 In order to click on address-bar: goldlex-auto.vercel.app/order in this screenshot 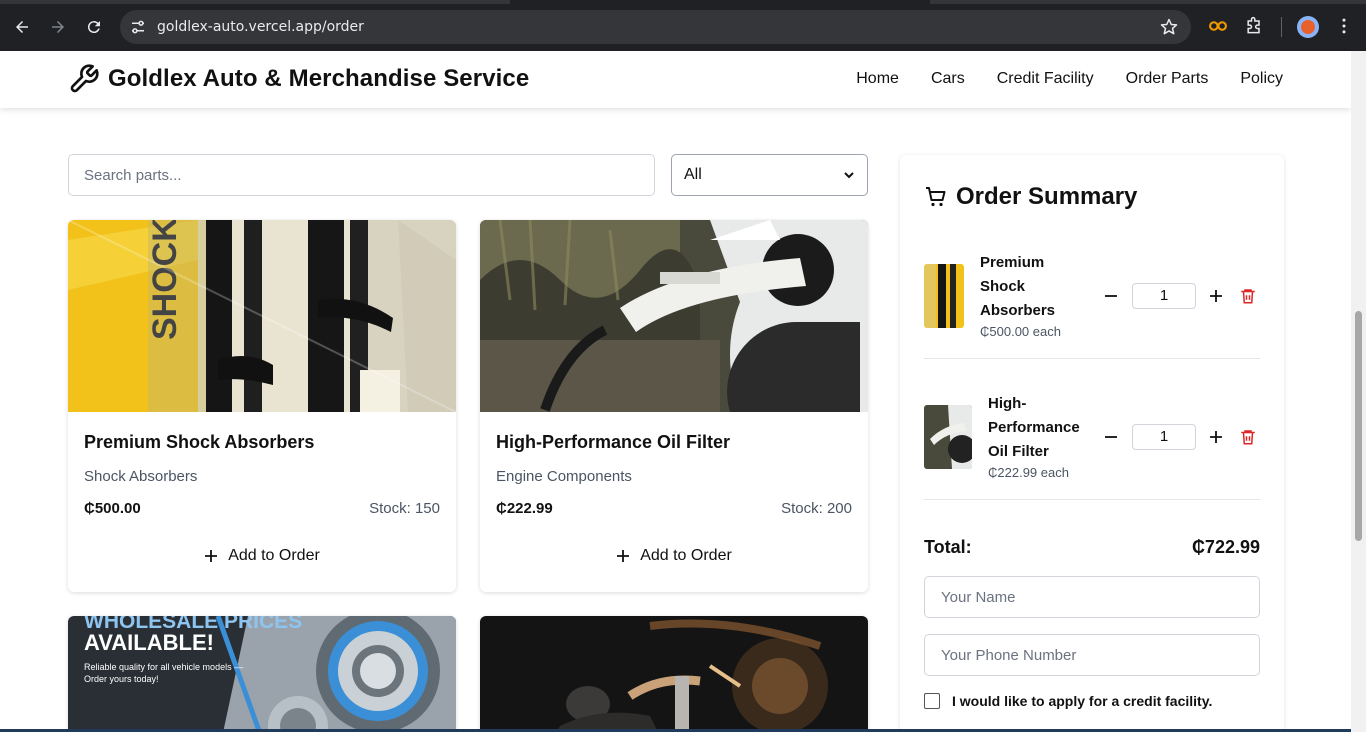, I will do `click(655, 27)`.